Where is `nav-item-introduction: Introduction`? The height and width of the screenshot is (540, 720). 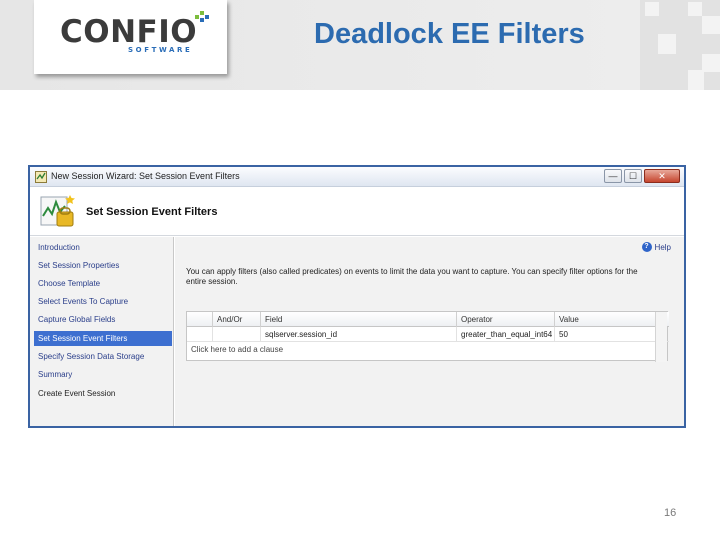
nav-item-introduction: Introduction is located at coordinates (103, 247).